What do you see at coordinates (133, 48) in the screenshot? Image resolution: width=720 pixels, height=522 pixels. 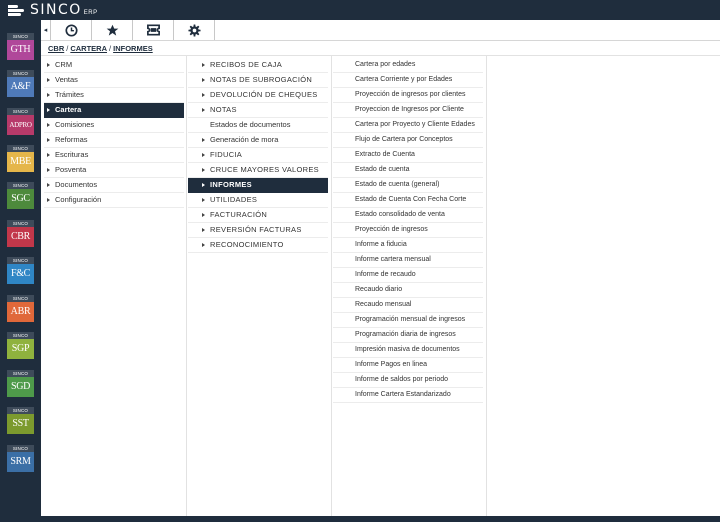 I see `breadcrumb-item: INFORMES` at bounding box center [133, 48].